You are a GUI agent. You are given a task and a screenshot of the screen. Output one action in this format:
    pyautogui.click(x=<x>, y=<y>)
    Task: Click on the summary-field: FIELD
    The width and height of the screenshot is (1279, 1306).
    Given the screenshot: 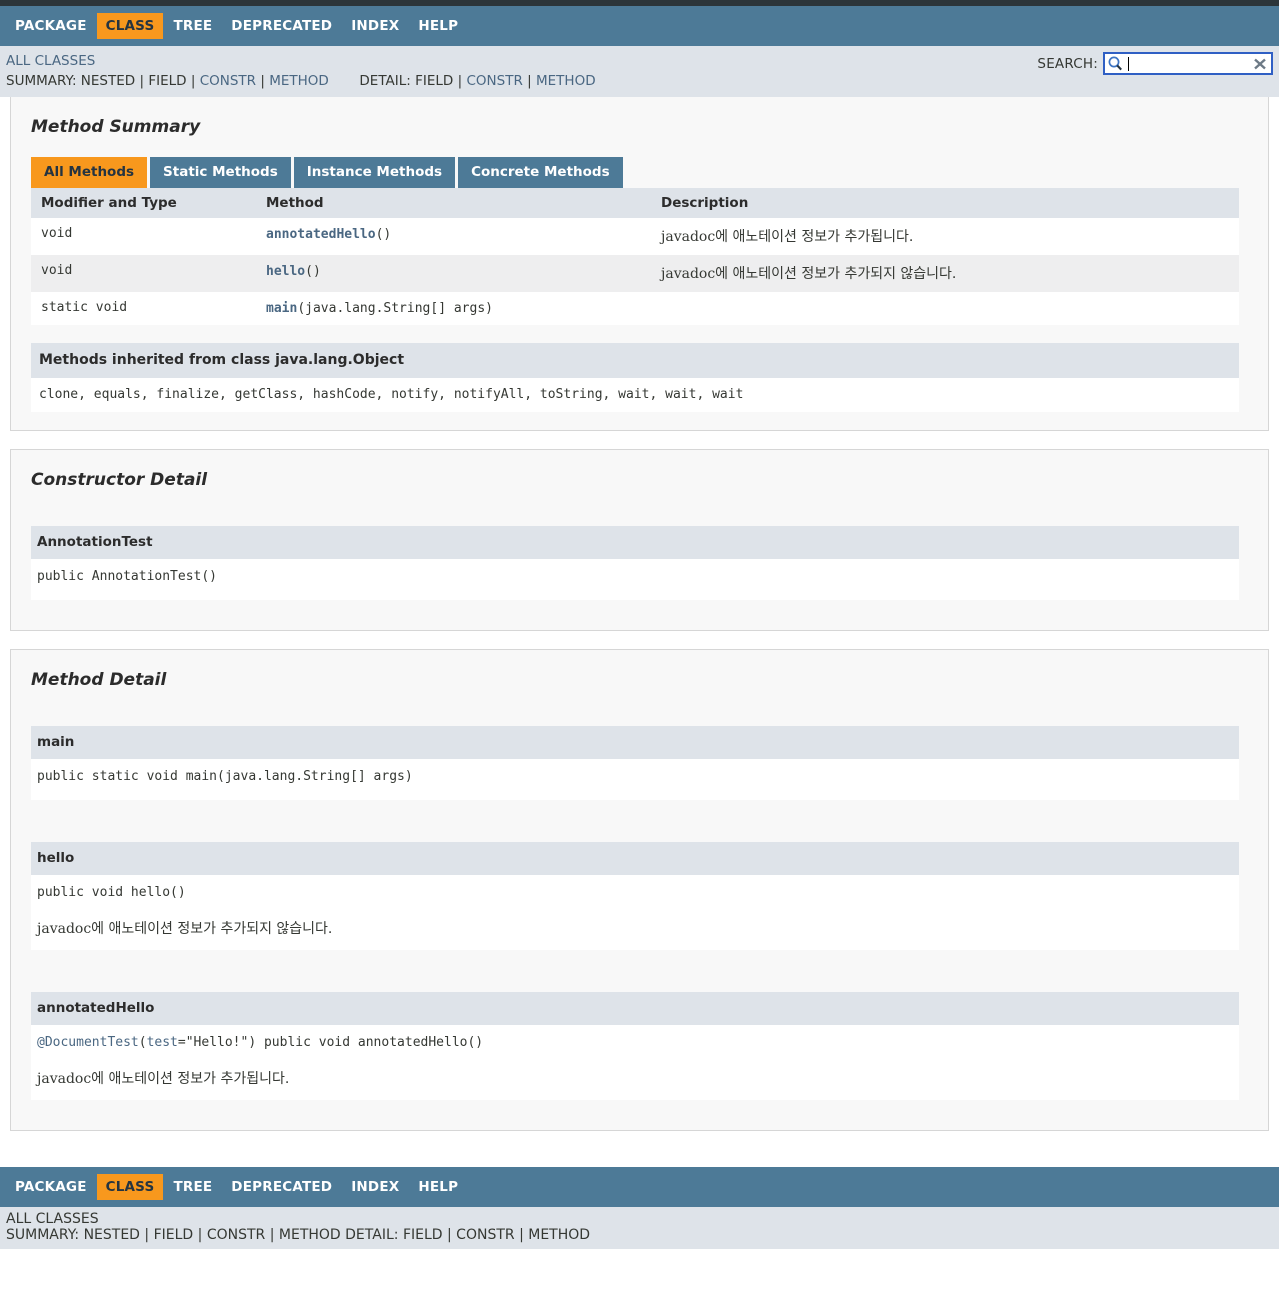 What is the action you would take?
    pyautogui.click(x=167, y=81)
    